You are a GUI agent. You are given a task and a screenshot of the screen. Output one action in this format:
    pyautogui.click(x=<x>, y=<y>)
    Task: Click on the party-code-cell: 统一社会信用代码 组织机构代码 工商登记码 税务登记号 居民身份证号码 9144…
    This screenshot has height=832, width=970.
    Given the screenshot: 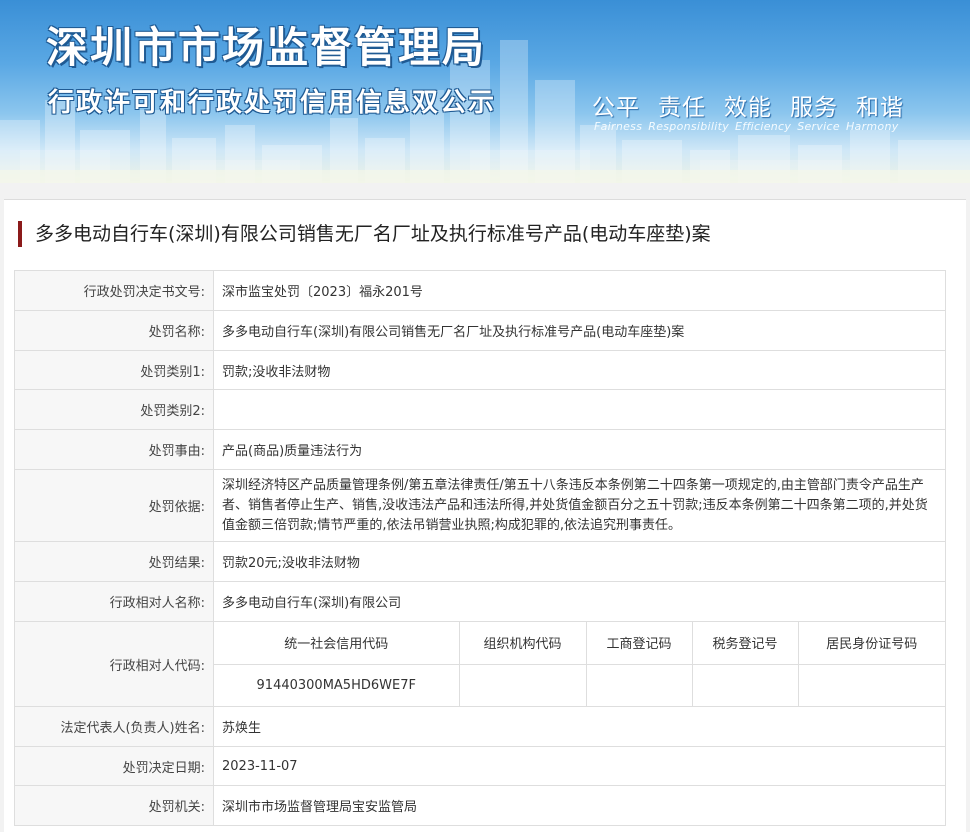 What is the action you would take?
    pyautogui.click(x=579, y=664)
    